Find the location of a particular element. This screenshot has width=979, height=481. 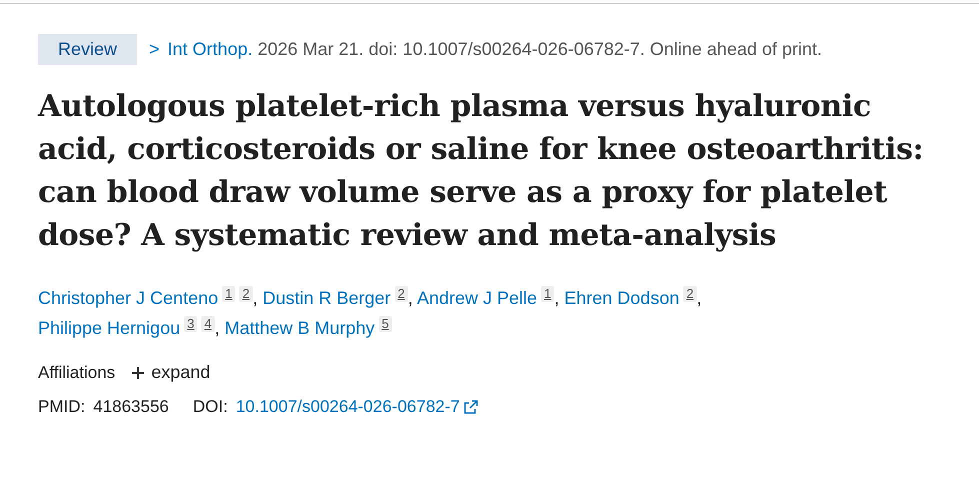

citation-text: 2026 Mar 21. doi: 10.1007/s00264-026-06782-7. Online ahead of print. is located at coordinates (540, 49).